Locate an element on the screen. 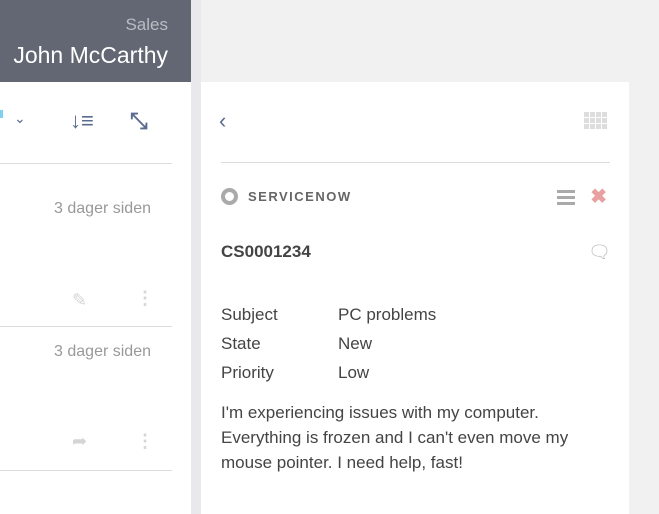 The width and height of the screenshot is (659, 514). field-label: State is located at coordinates (241, 343).